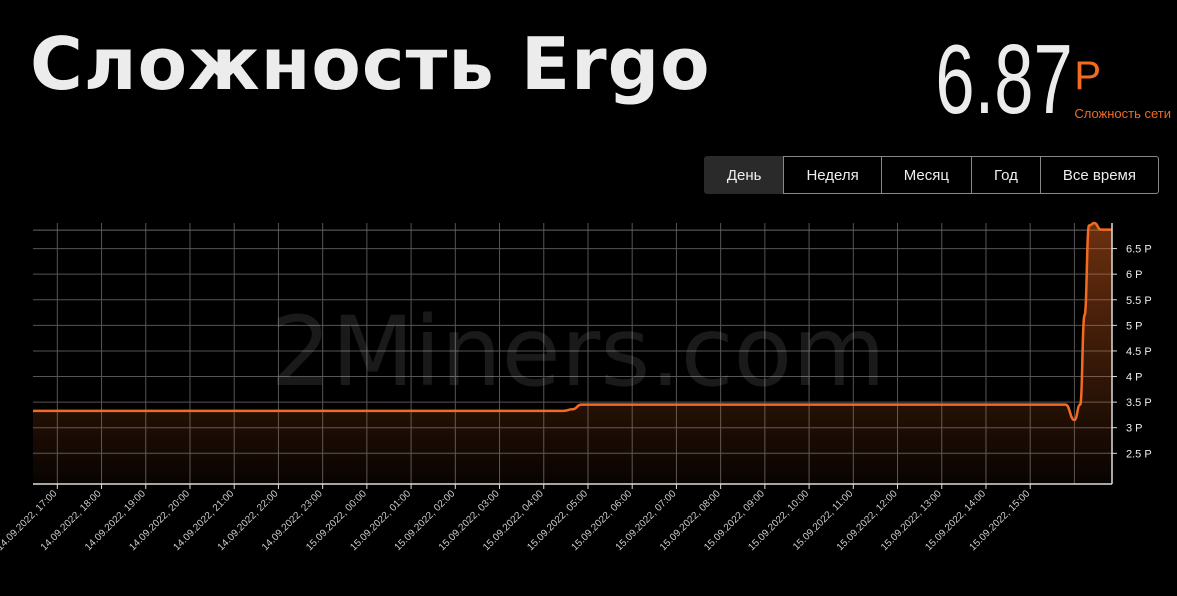 The height and width of the screenshot is (596, 1177). What do you see at coordinates (1139, 250) in the screenshot?
I see `y-tick-label: 6.5 P` at bounding box center [1139, 250].